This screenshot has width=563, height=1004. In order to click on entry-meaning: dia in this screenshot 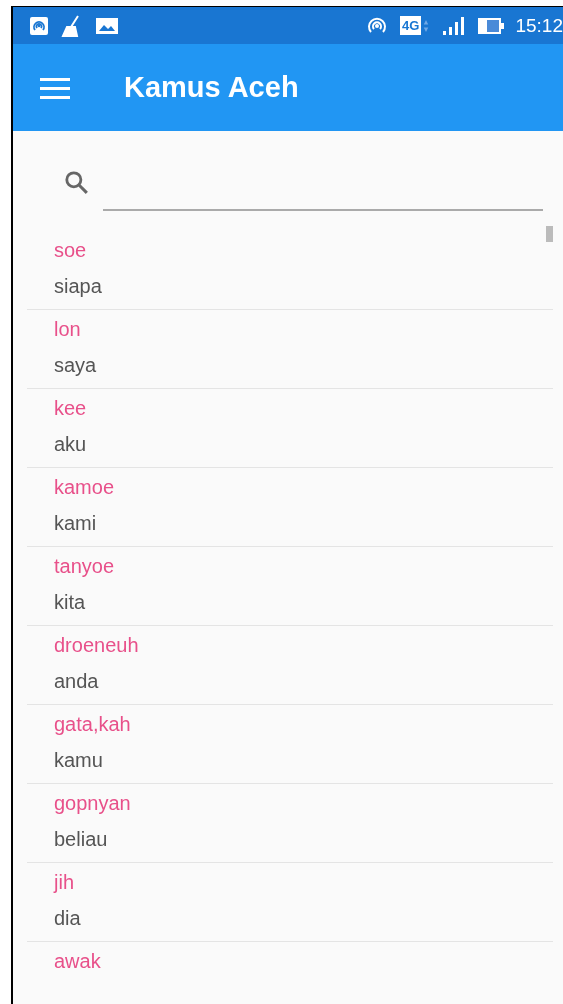, I will do `click(303, 918)`.